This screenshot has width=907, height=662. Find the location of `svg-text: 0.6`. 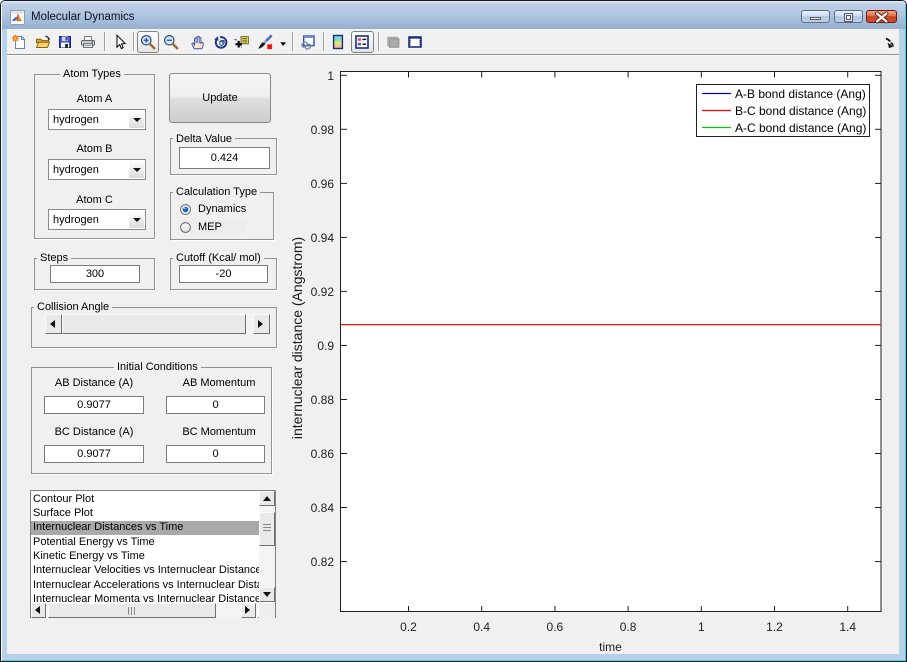

svg-text: 0.6 is located at coordinates (555, 627).